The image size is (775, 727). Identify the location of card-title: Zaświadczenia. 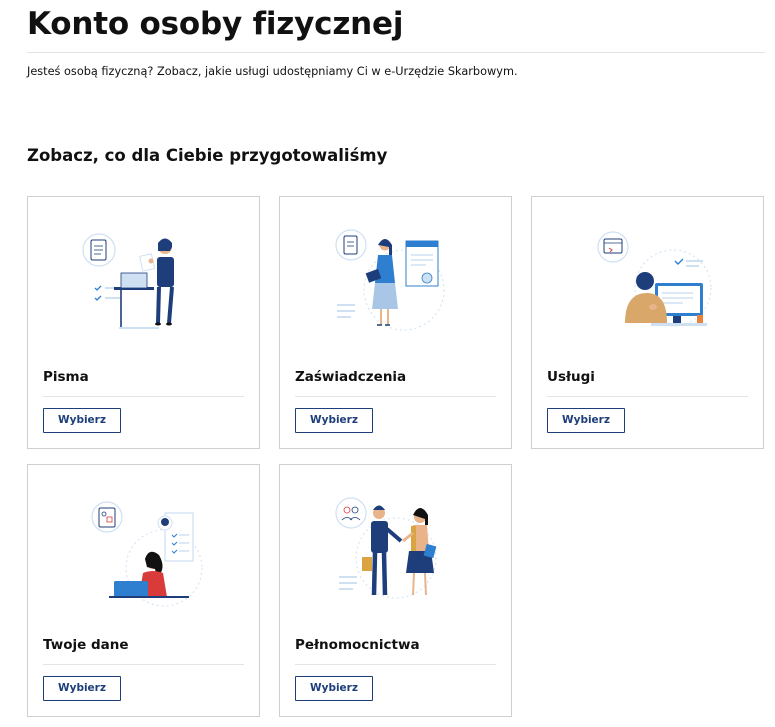
(351, 377).